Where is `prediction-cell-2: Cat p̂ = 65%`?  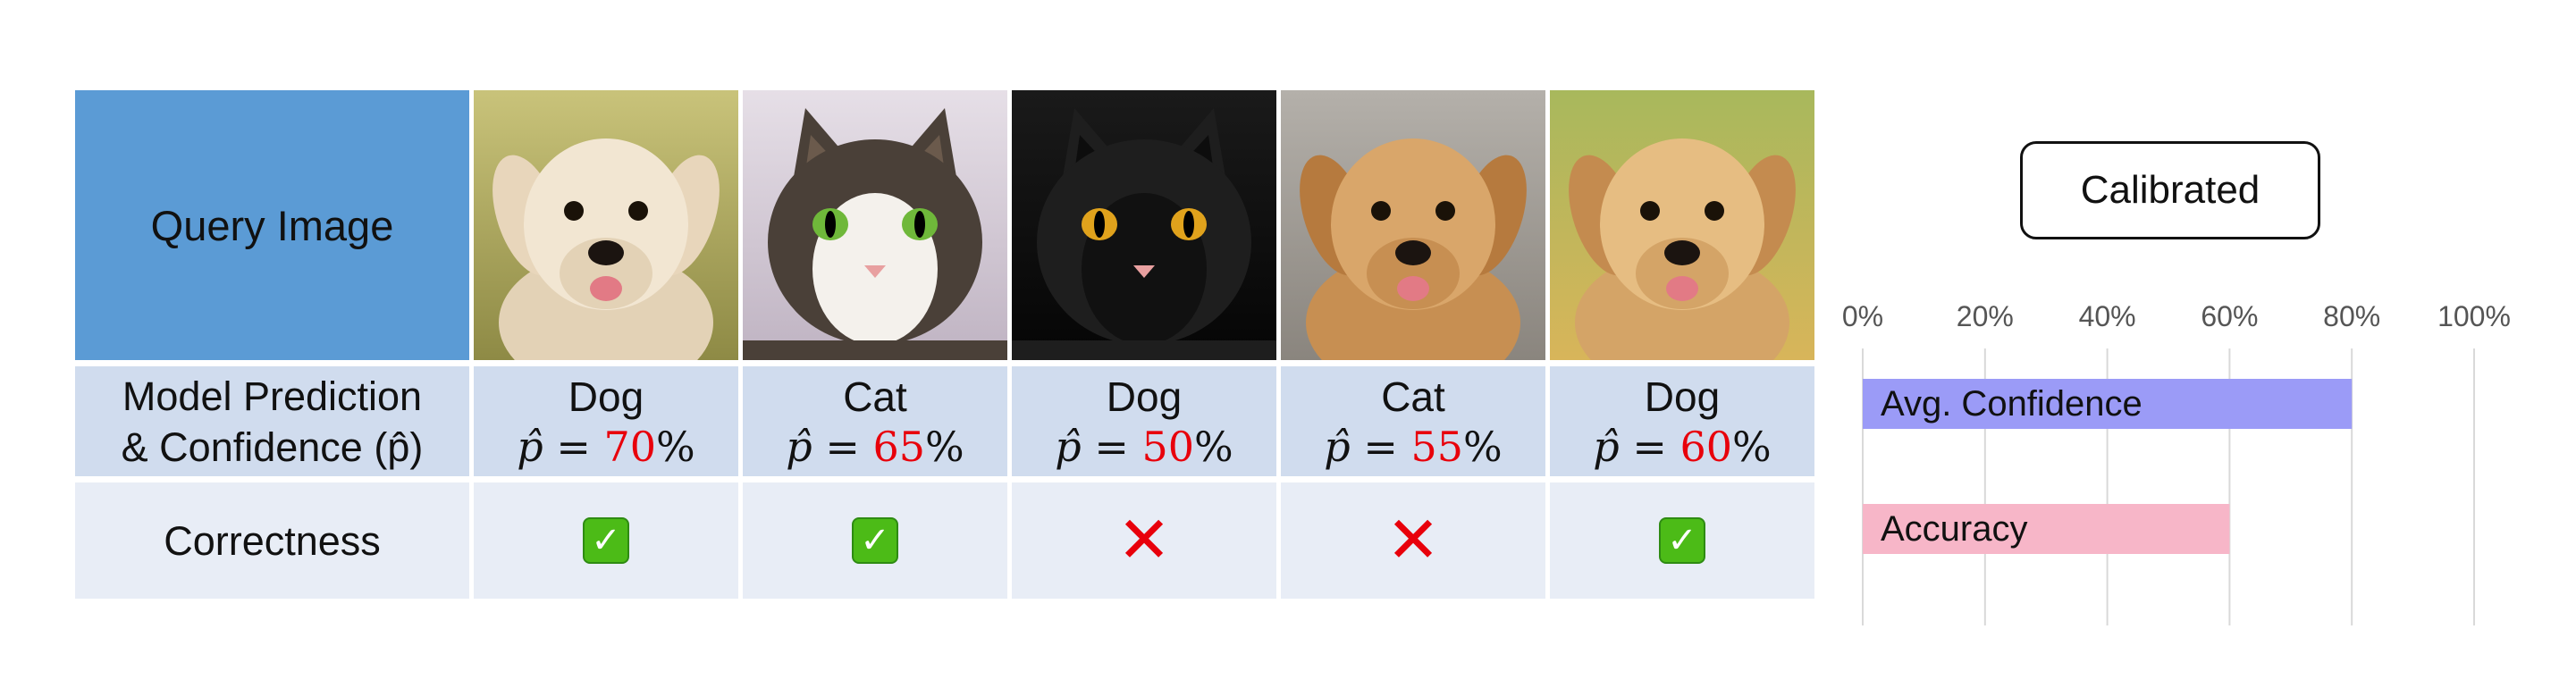
prediction-cell-2: Cat p̂ = 65% is located at coordinates (875, 421).